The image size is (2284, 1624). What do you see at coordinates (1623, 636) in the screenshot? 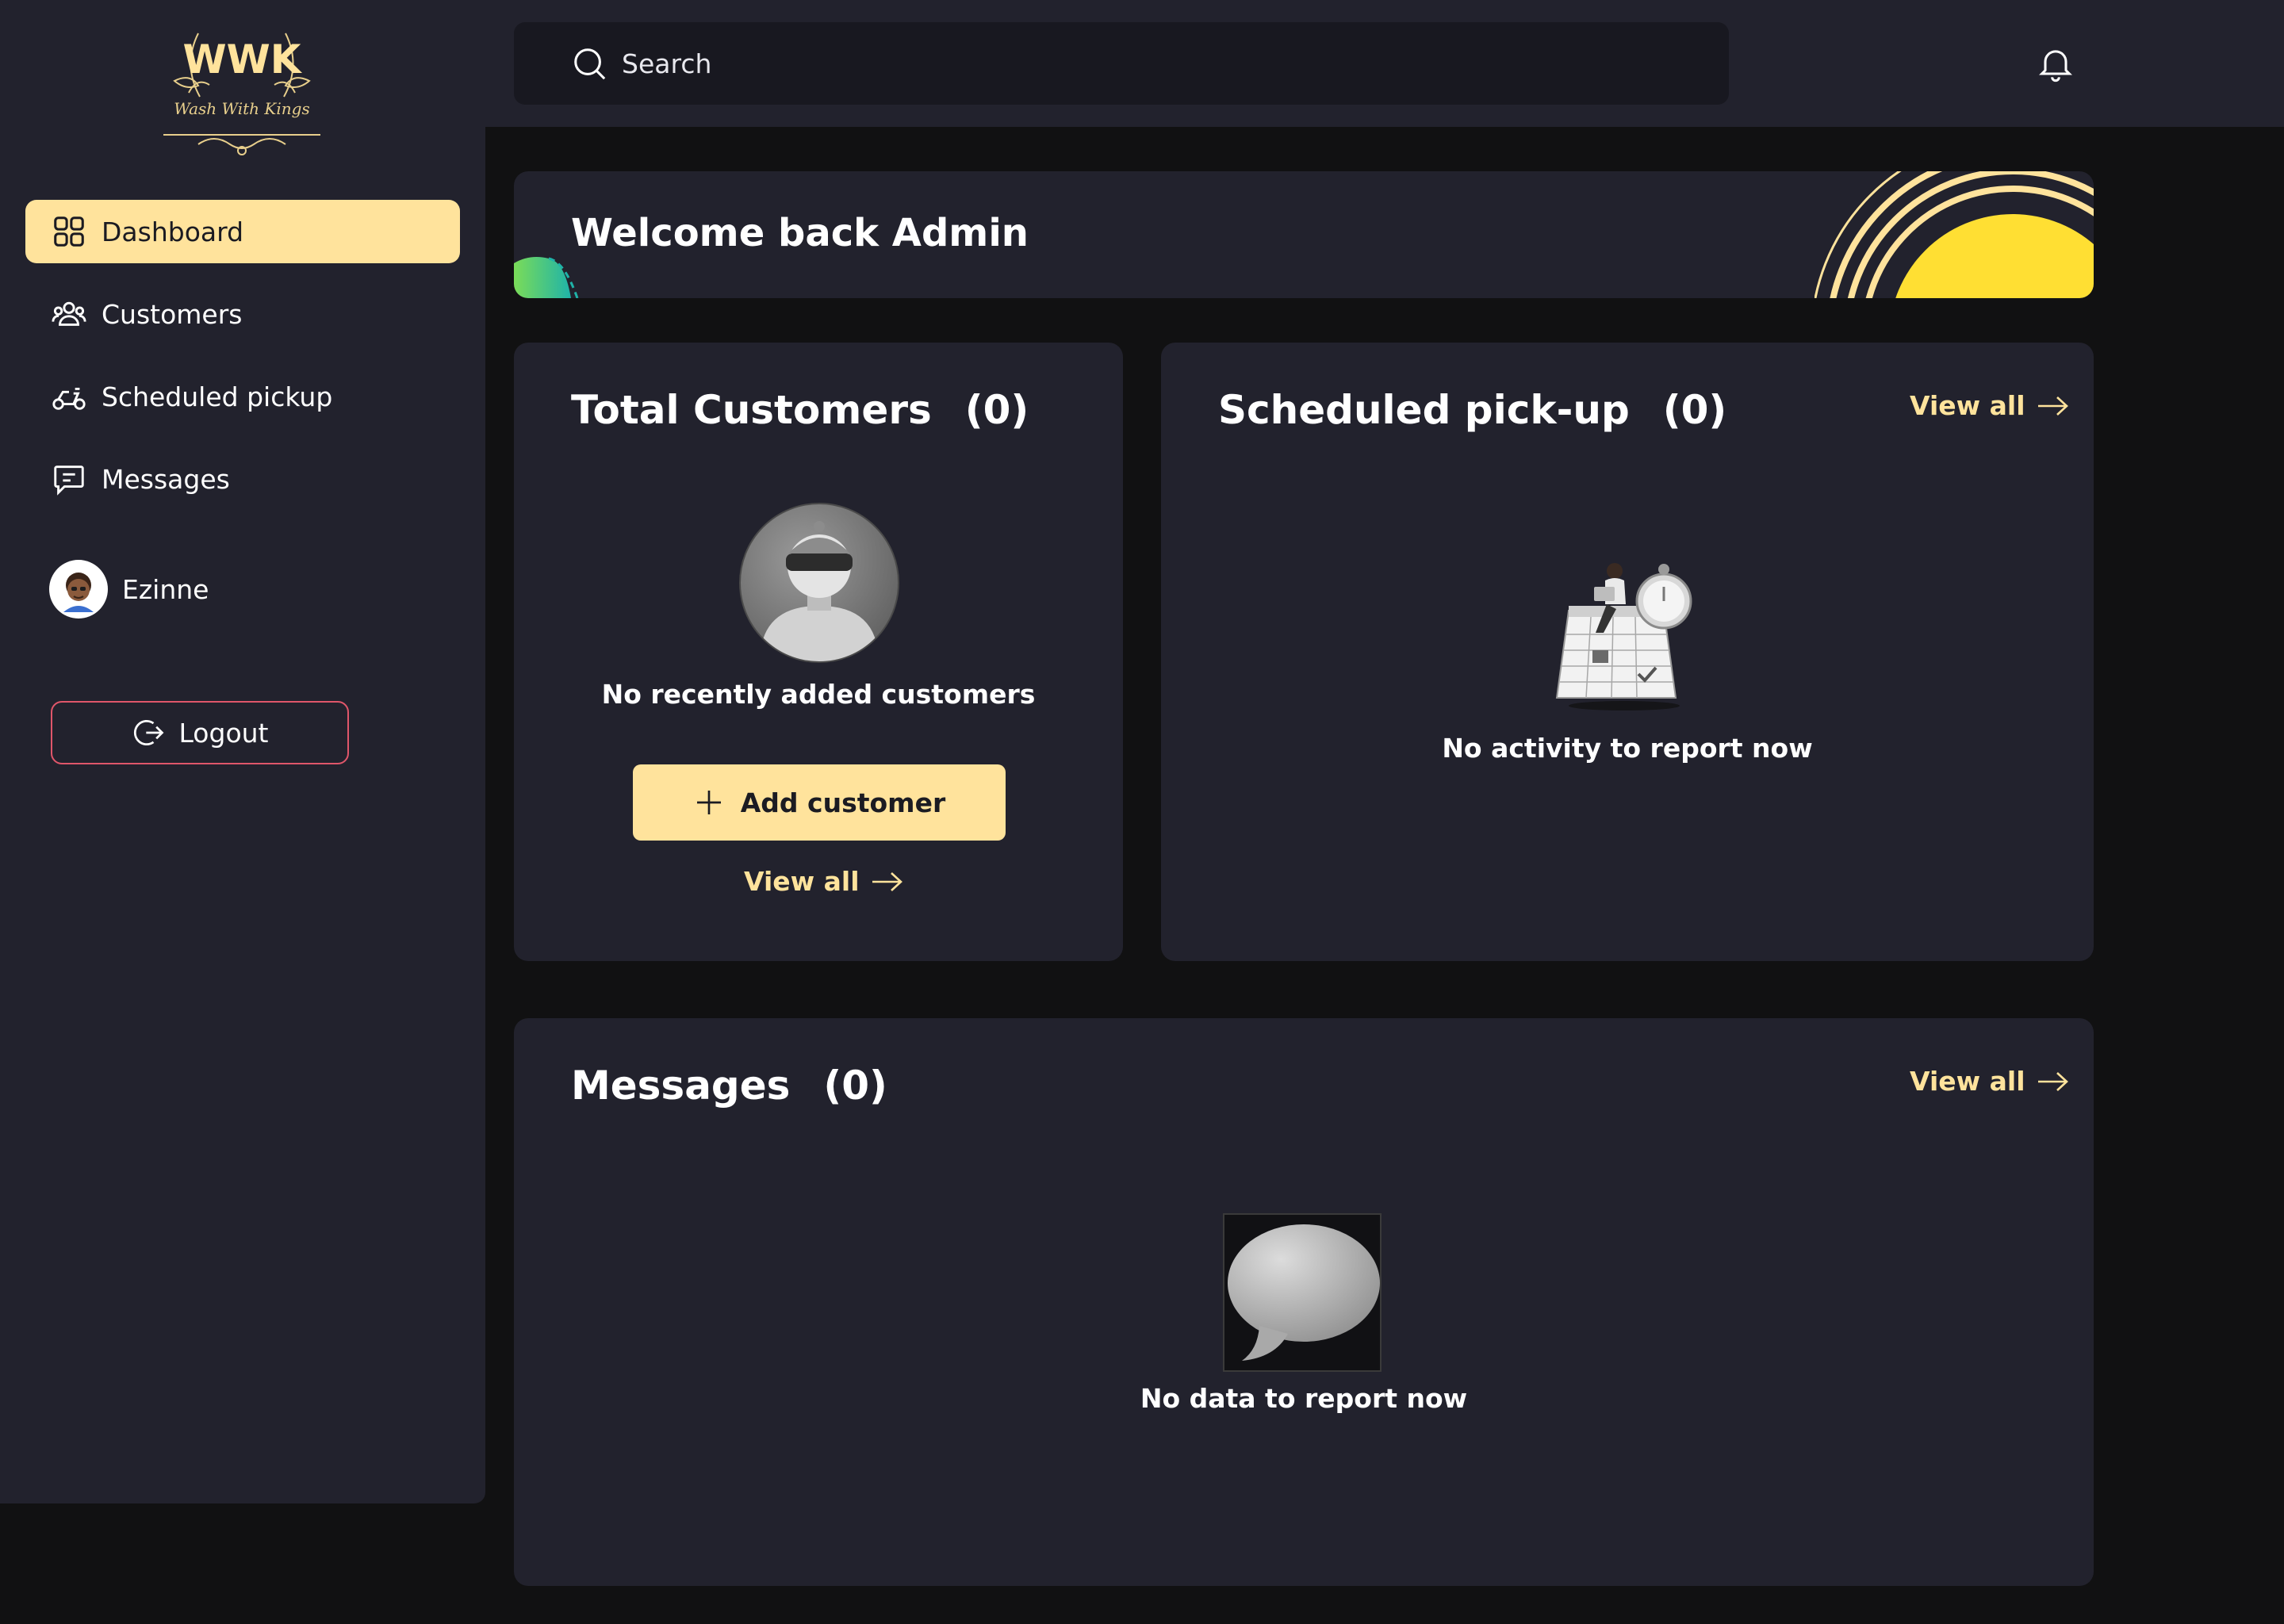
I see `calendar-illustration` at bounding box center [1623, 636].